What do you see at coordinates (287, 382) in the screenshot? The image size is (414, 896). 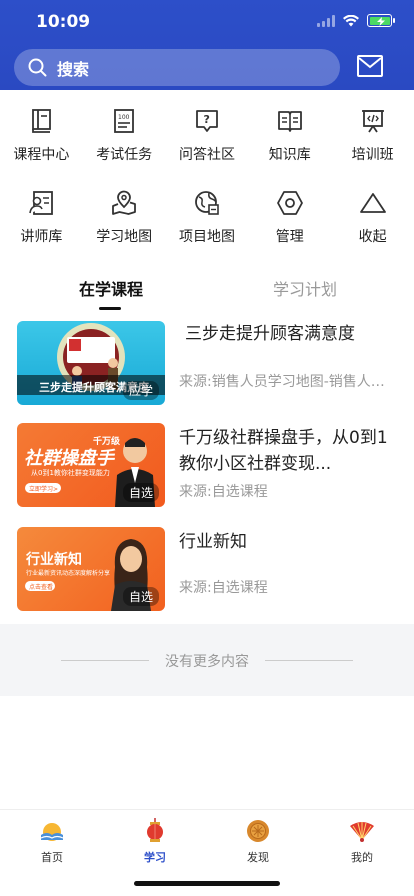 I see `course-source: 来源:销售人员学习地图-销售人员学习地图` at bounding box center [287, 382].